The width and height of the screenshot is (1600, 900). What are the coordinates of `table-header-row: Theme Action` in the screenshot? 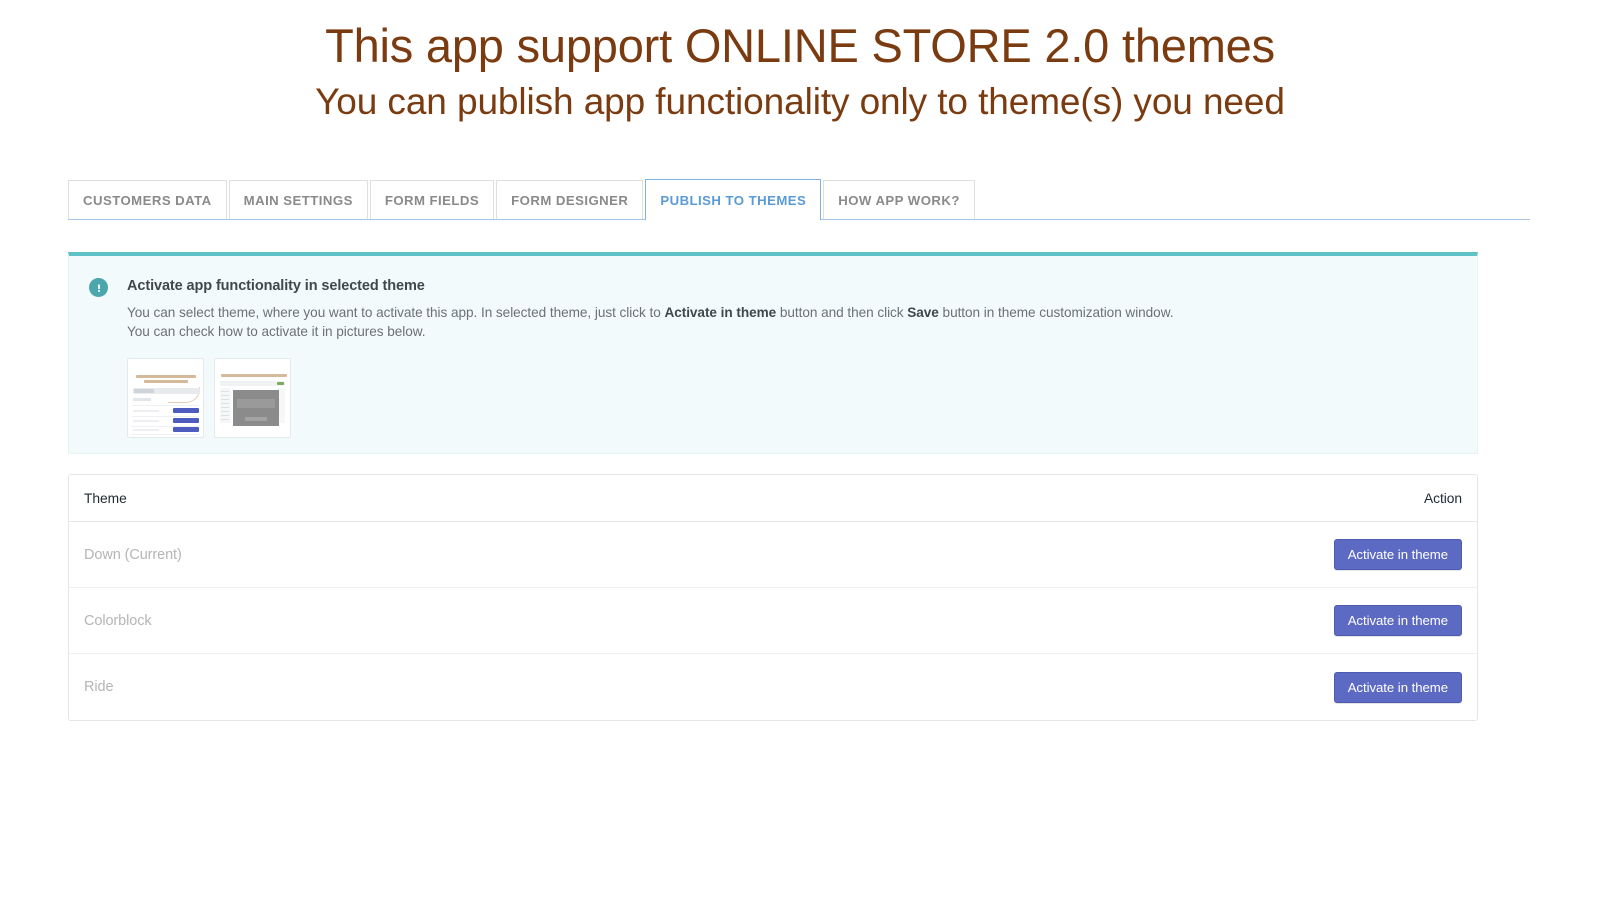 It's located at (773, 498).